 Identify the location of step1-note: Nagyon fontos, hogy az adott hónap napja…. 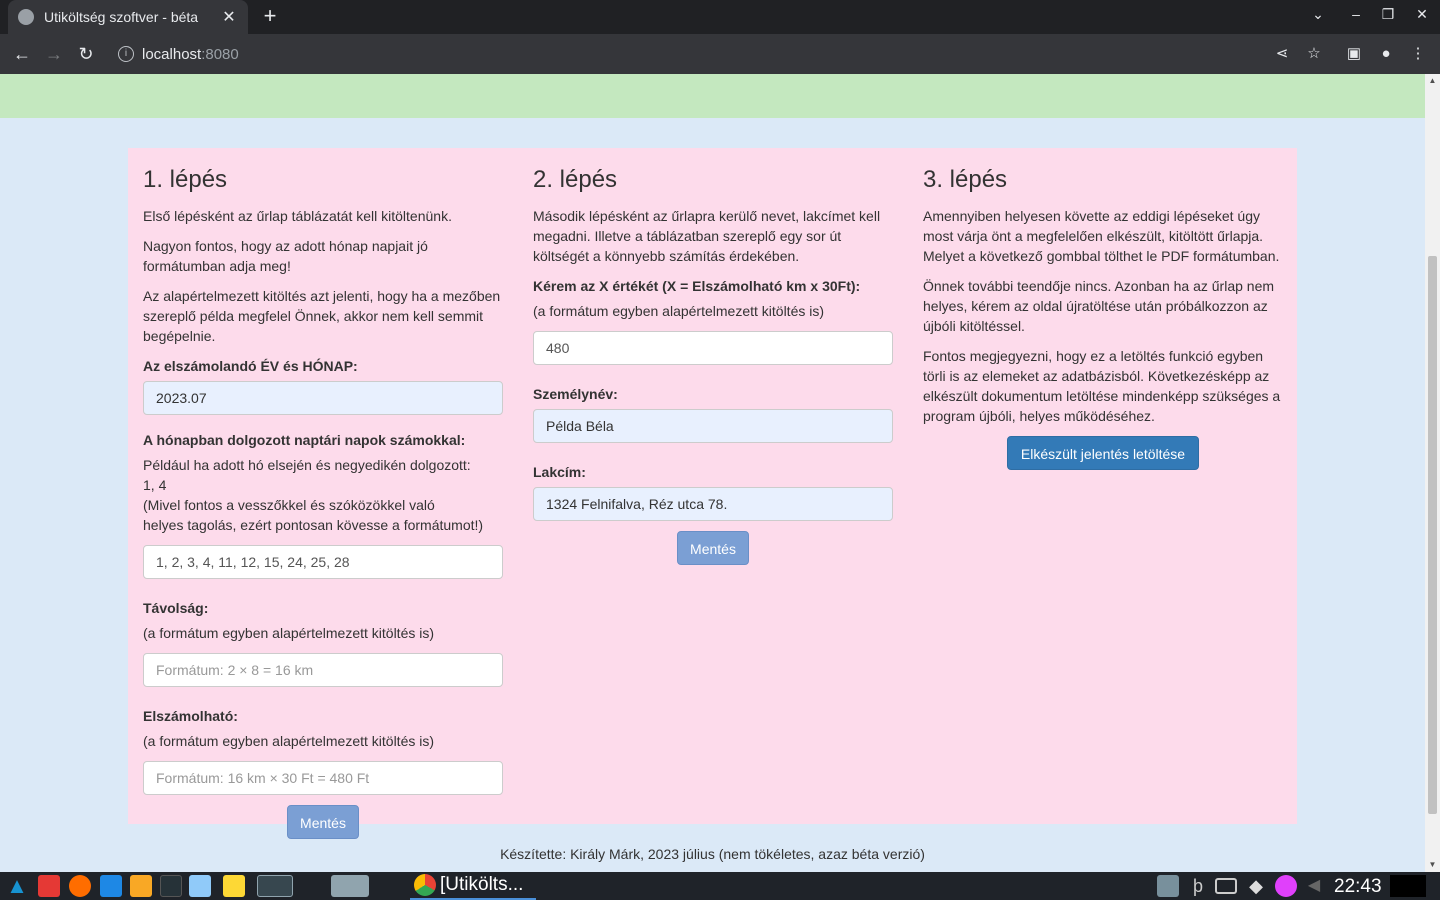
(285, 256).